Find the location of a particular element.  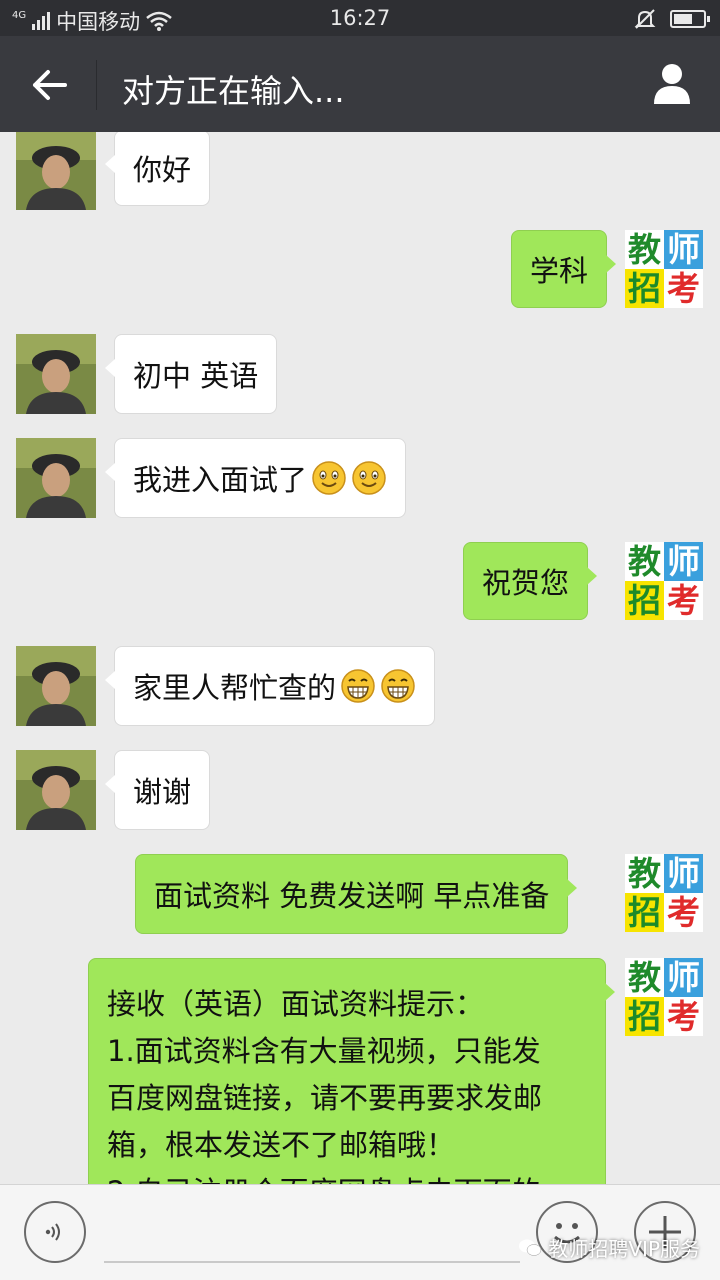

message-text: 学科 is located at coordinates (559, 271).